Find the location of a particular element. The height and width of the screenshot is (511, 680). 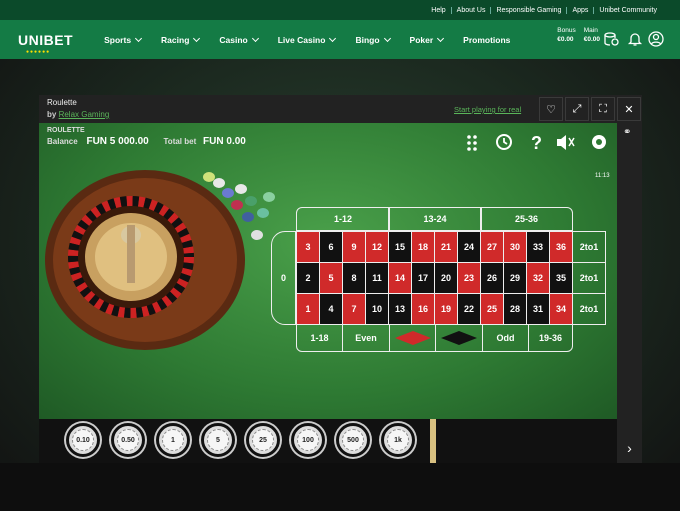

zero-pocket: 0 is located at coordinates (283, 278).